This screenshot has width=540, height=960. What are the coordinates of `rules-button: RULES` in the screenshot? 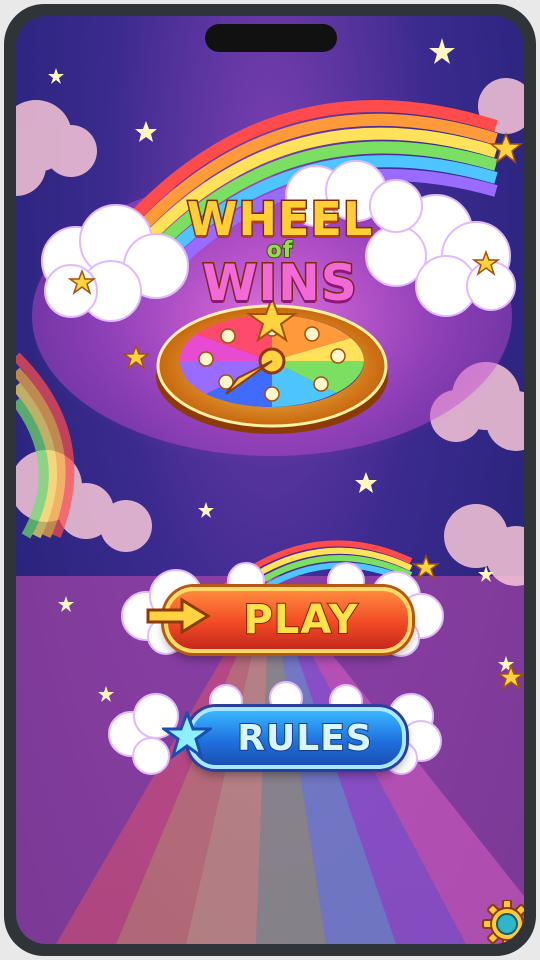 It's located at (284, 738).